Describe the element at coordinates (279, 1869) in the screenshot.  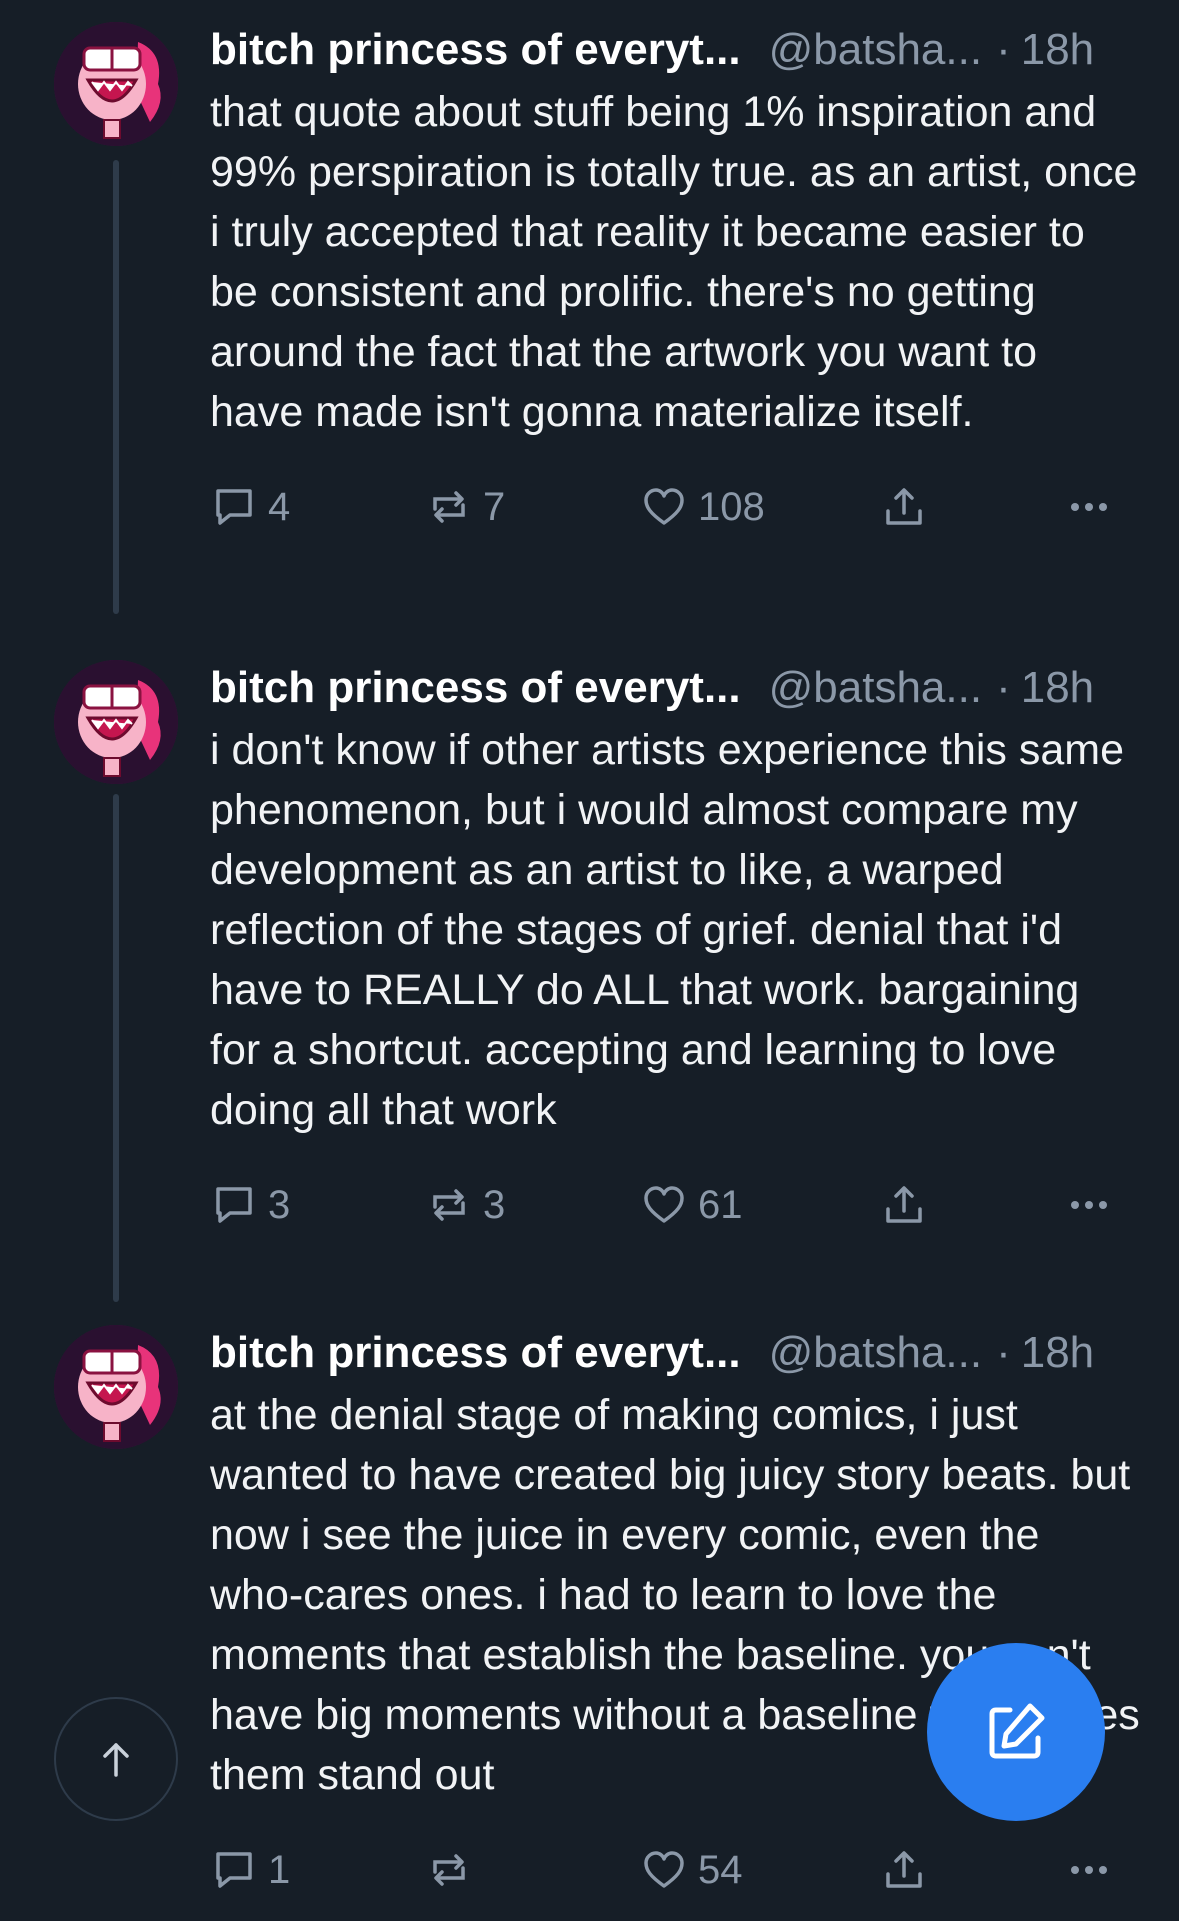
I see `reply-count: 1` at that location.